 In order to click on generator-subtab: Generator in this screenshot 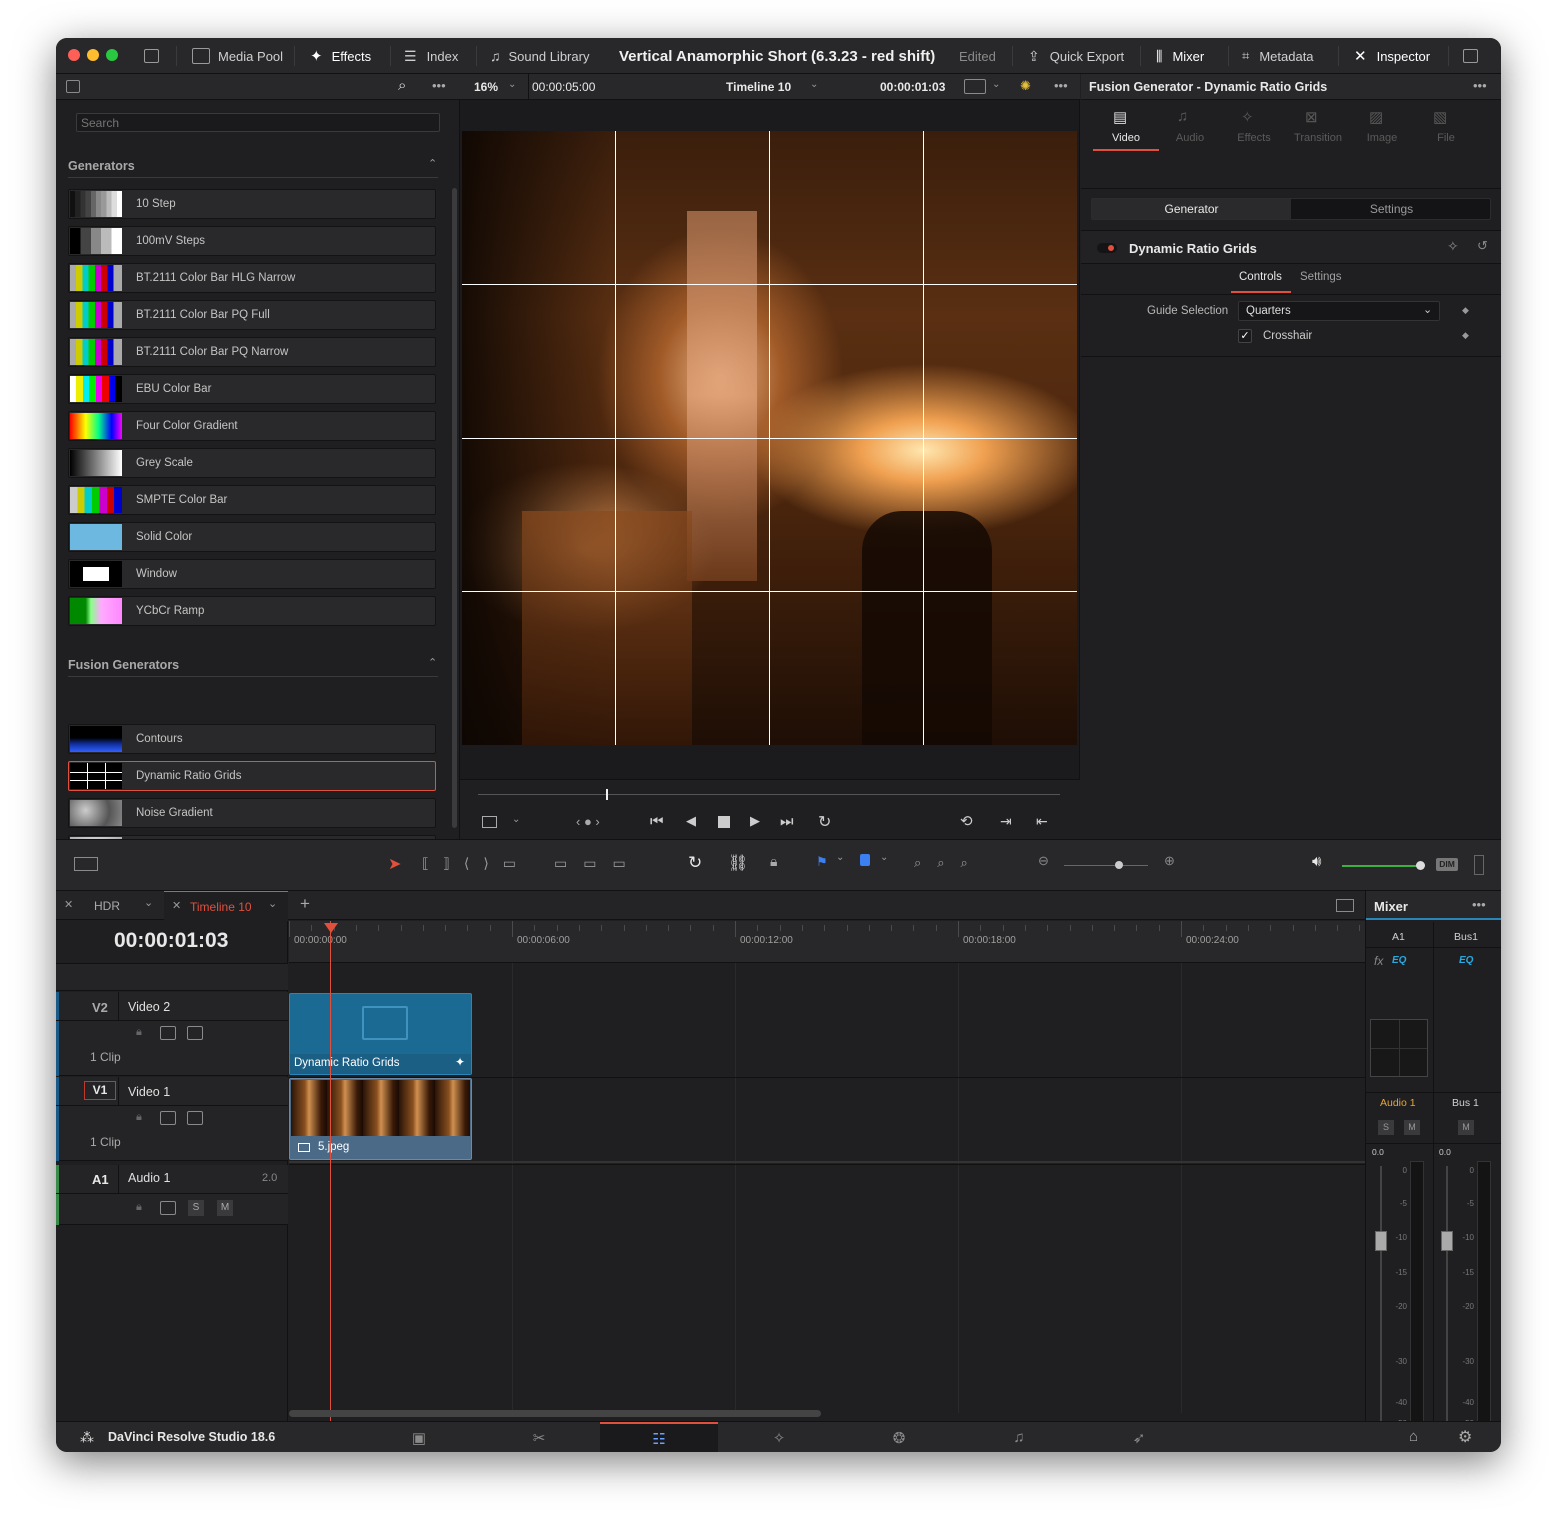, I will do `click(1191, 209)`.